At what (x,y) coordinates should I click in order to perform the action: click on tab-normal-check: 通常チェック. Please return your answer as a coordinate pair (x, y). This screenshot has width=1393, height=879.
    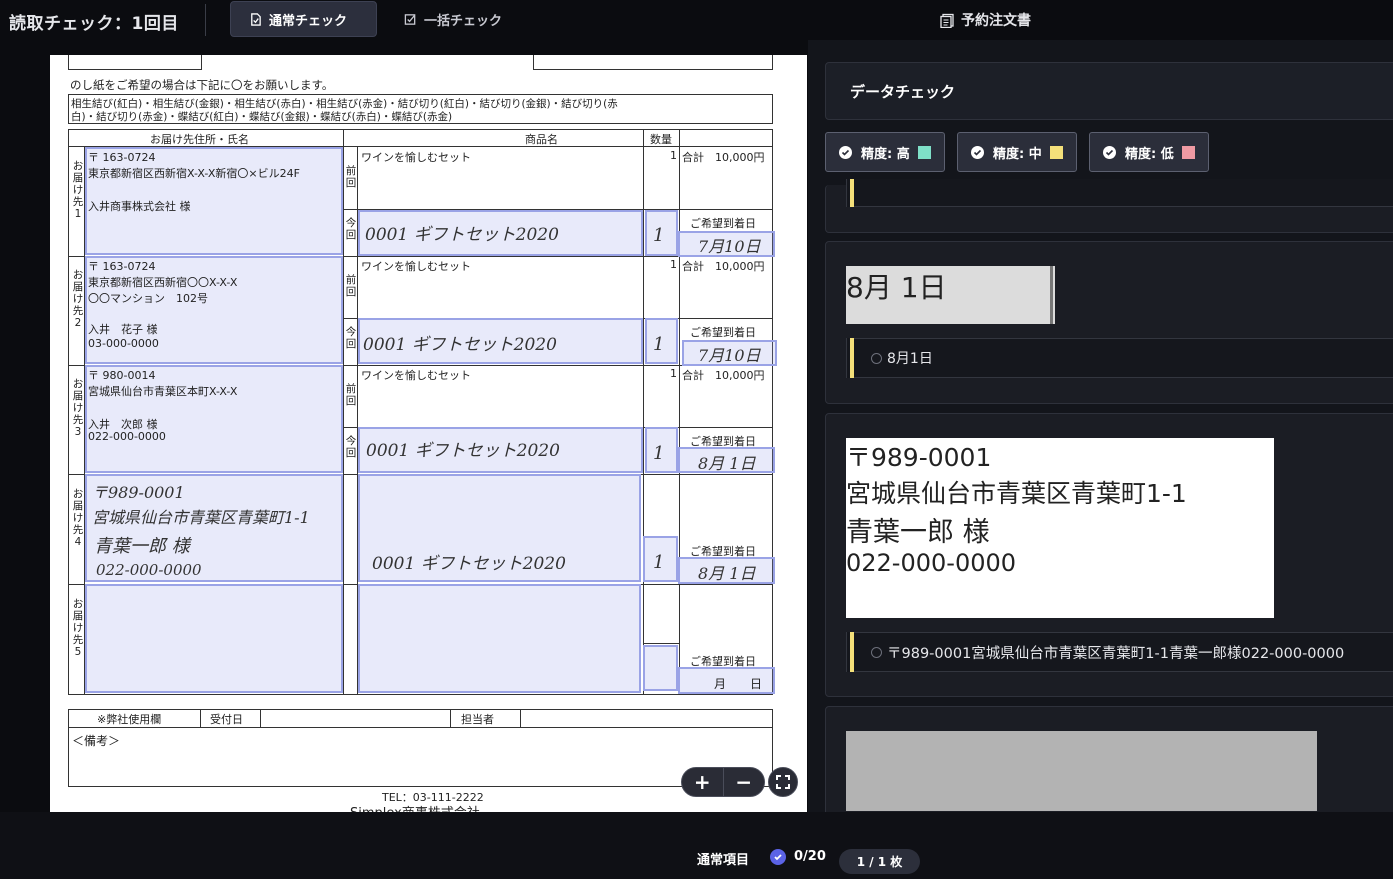
    Looking at the image, I should click on (303, 19).